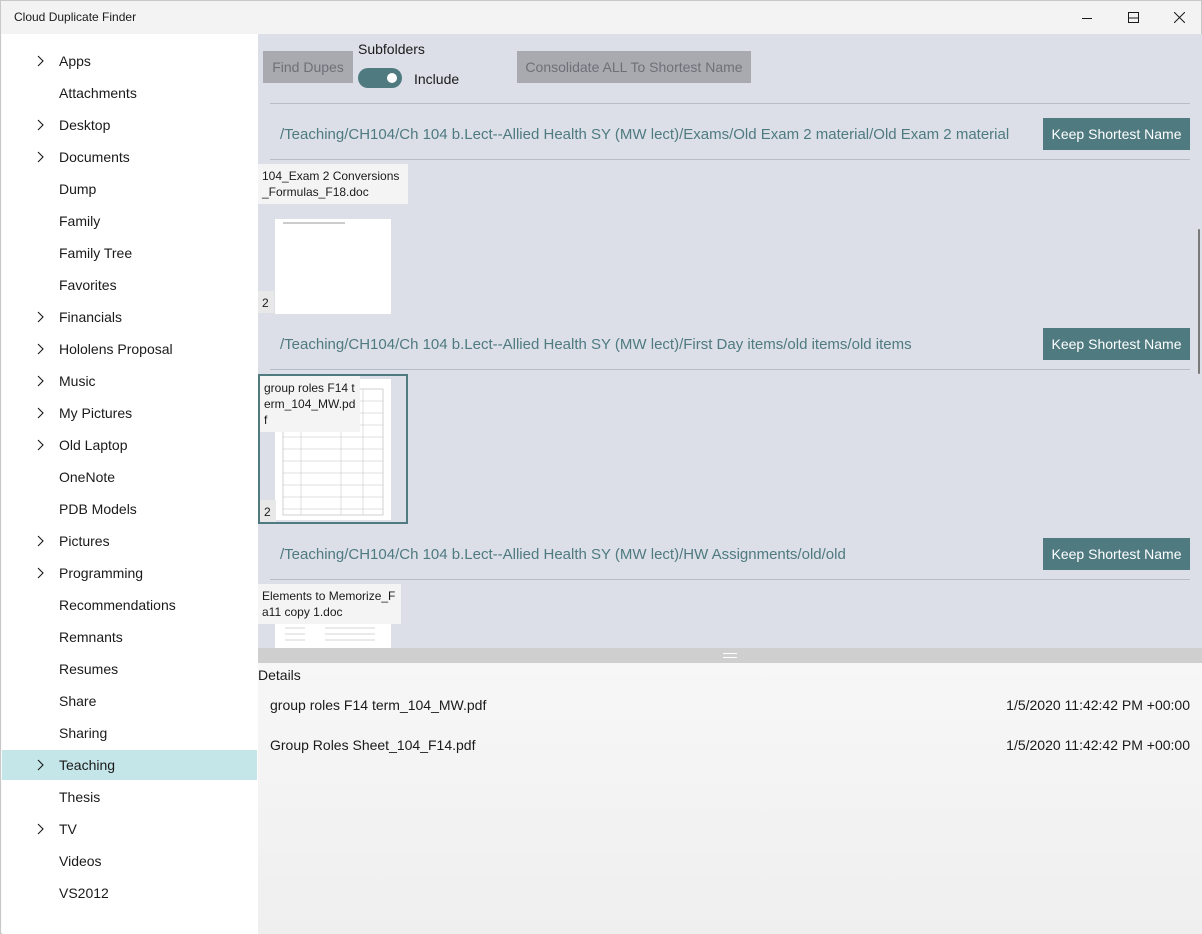 This screenshot has width=1202, height=934. I want to click on tree-item-label: Sharing, so click(83, 733).